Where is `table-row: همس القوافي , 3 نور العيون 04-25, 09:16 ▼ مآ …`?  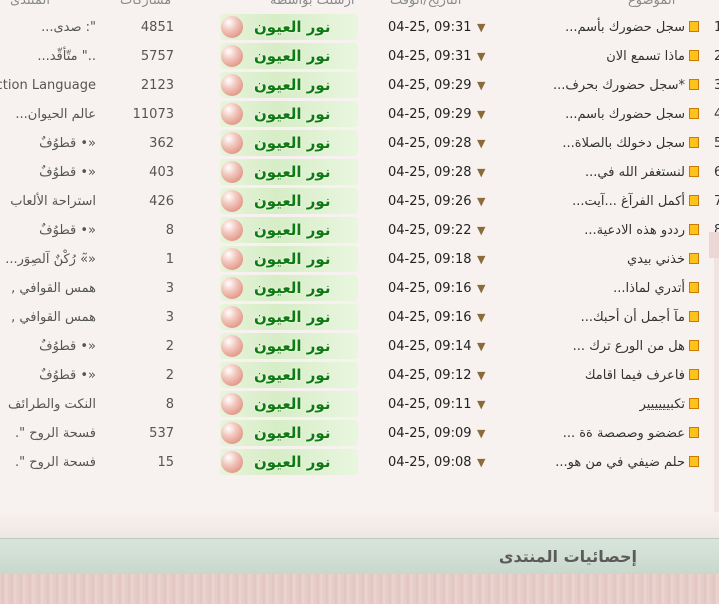 table-row: همس القوافي , 3 نور العيون 04-25, 09:16 ▼ مآ … is located at coordinates (359, 317).